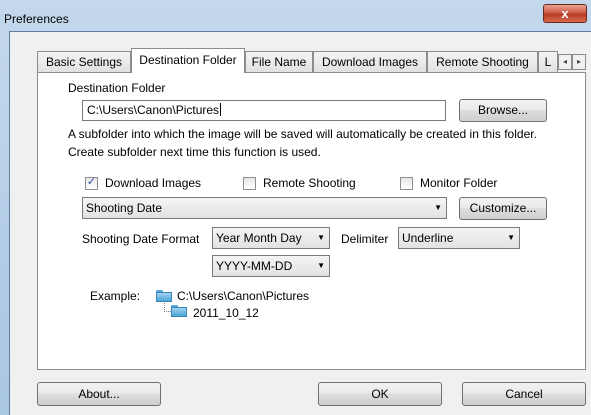 Image resolution: width=591 pixels, height=415 pixels. I want to click on remote-shooting-checkbox, so click(249, 183).